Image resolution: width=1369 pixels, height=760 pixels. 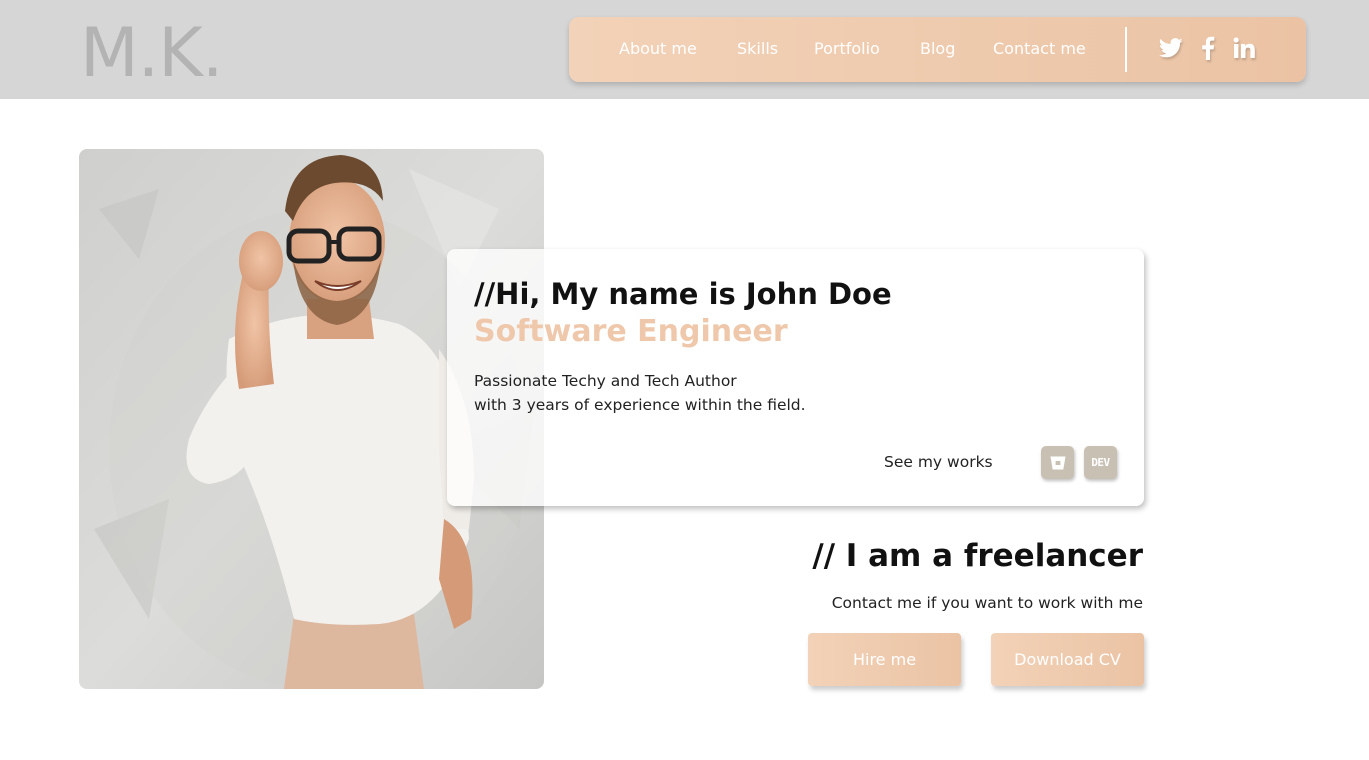 I want to click on facebook-icon, so click(x=1208, y=48).